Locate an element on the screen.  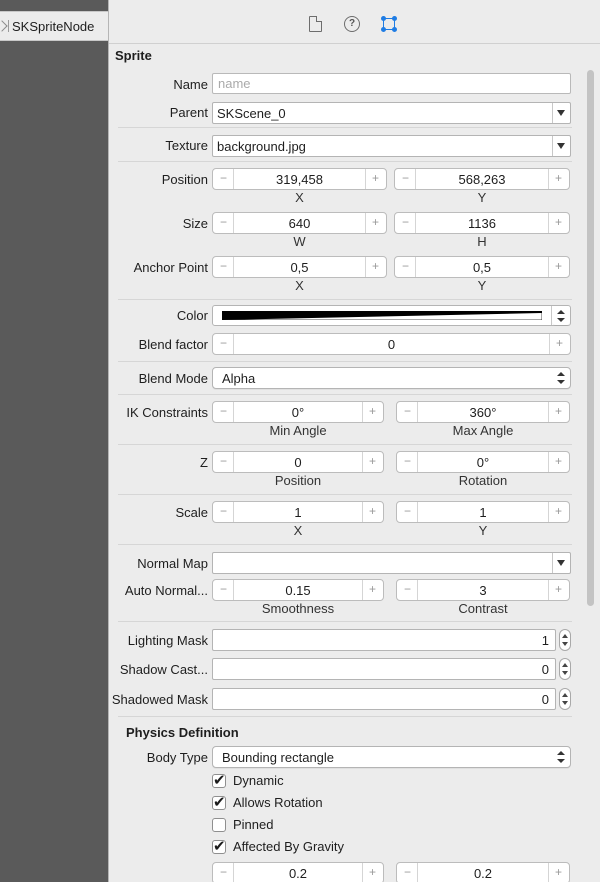
ik-min-value: 0° is located at coordinates (298, 412).